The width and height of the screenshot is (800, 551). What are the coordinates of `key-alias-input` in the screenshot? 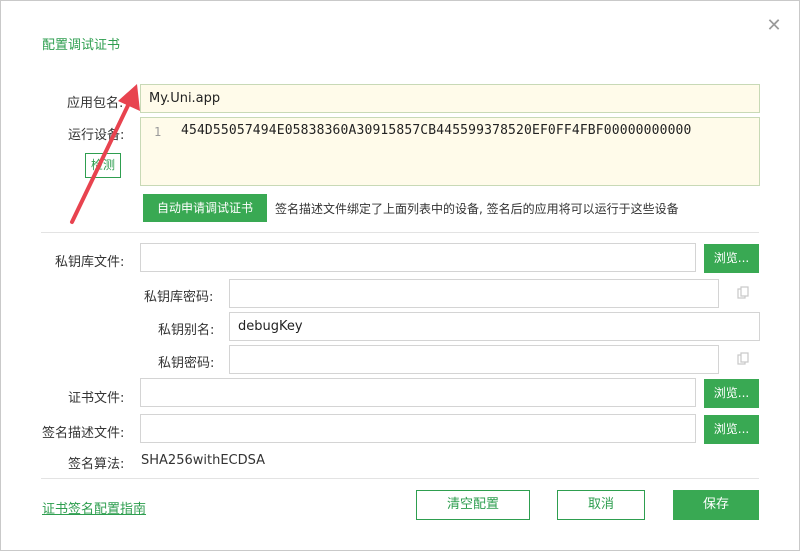 It's located at (494, 326).